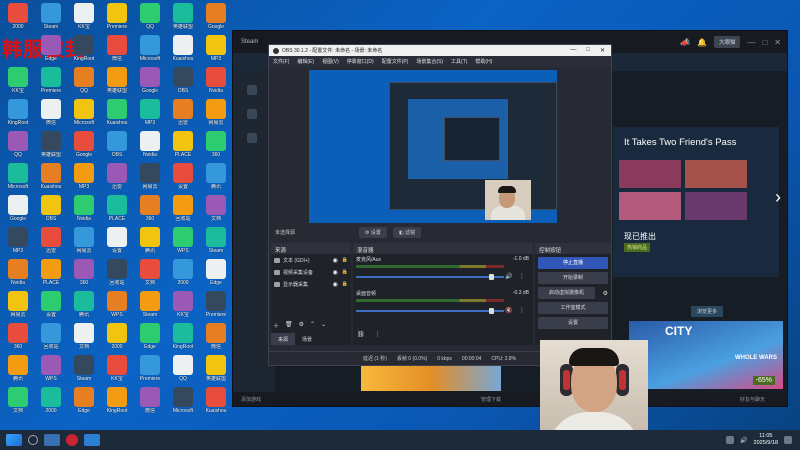  I want to click on megaphone-icon: 📣, so click(685, 42).